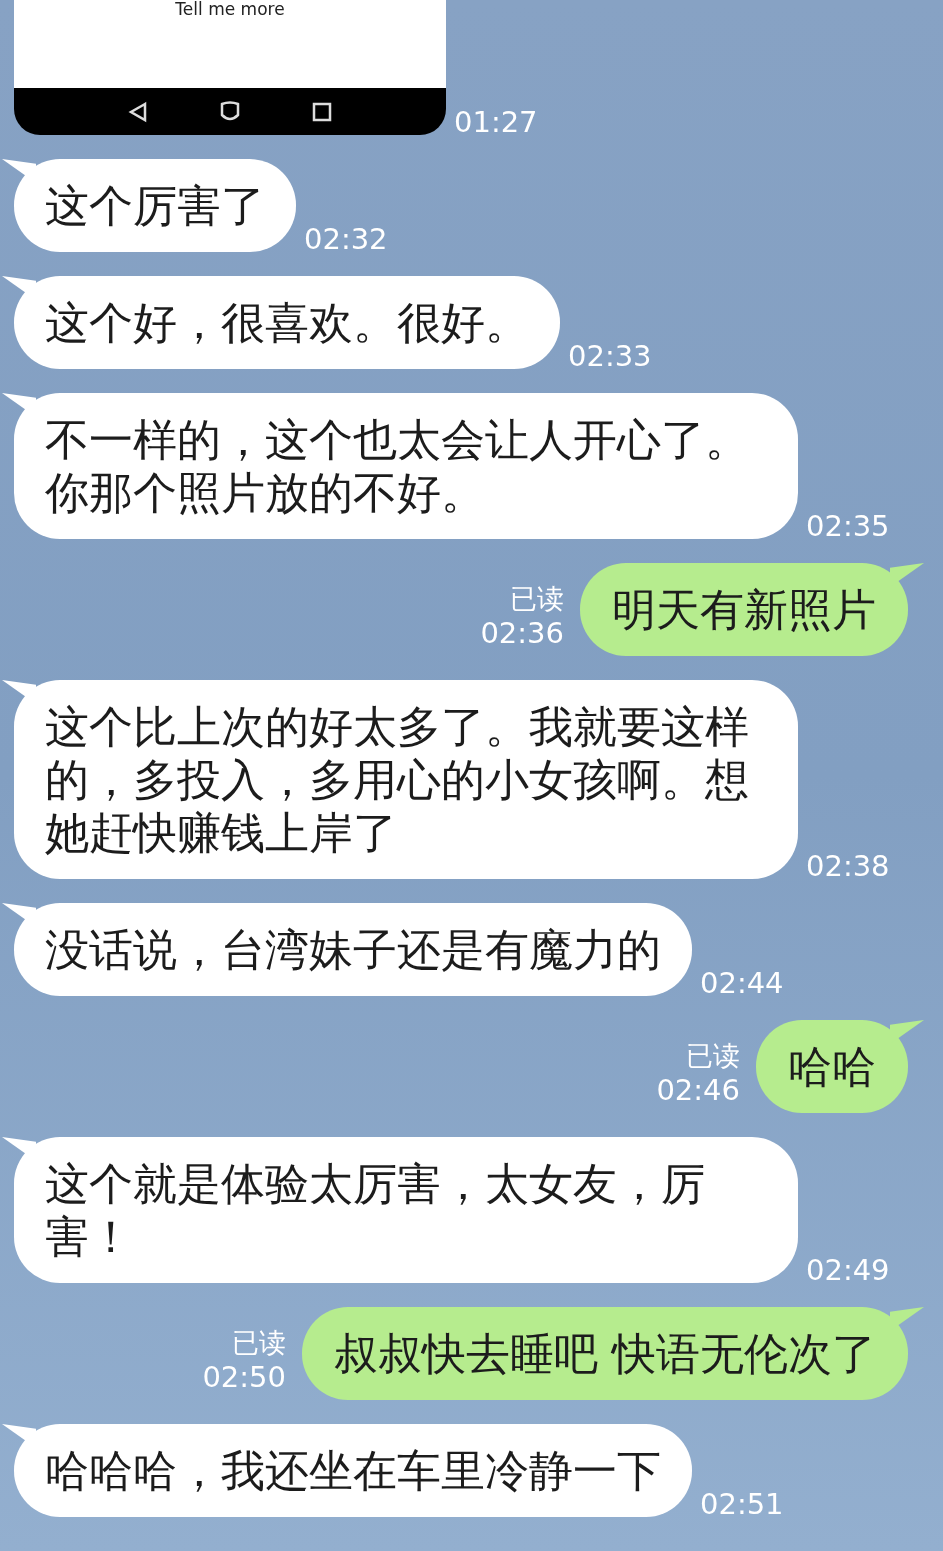 Image resolution: width=943 pixels, height=1551 pixels. Describe the element at coordinates (848, 1270) in the screenshot. I see `message-time: 02:49` at that location.